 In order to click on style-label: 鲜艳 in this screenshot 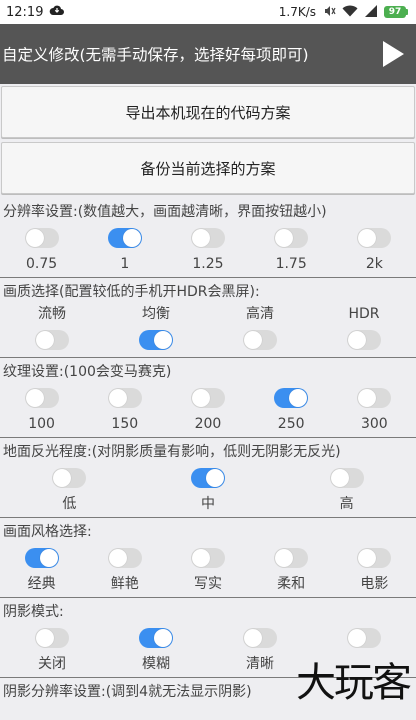, I will do `click(124, 584)`.